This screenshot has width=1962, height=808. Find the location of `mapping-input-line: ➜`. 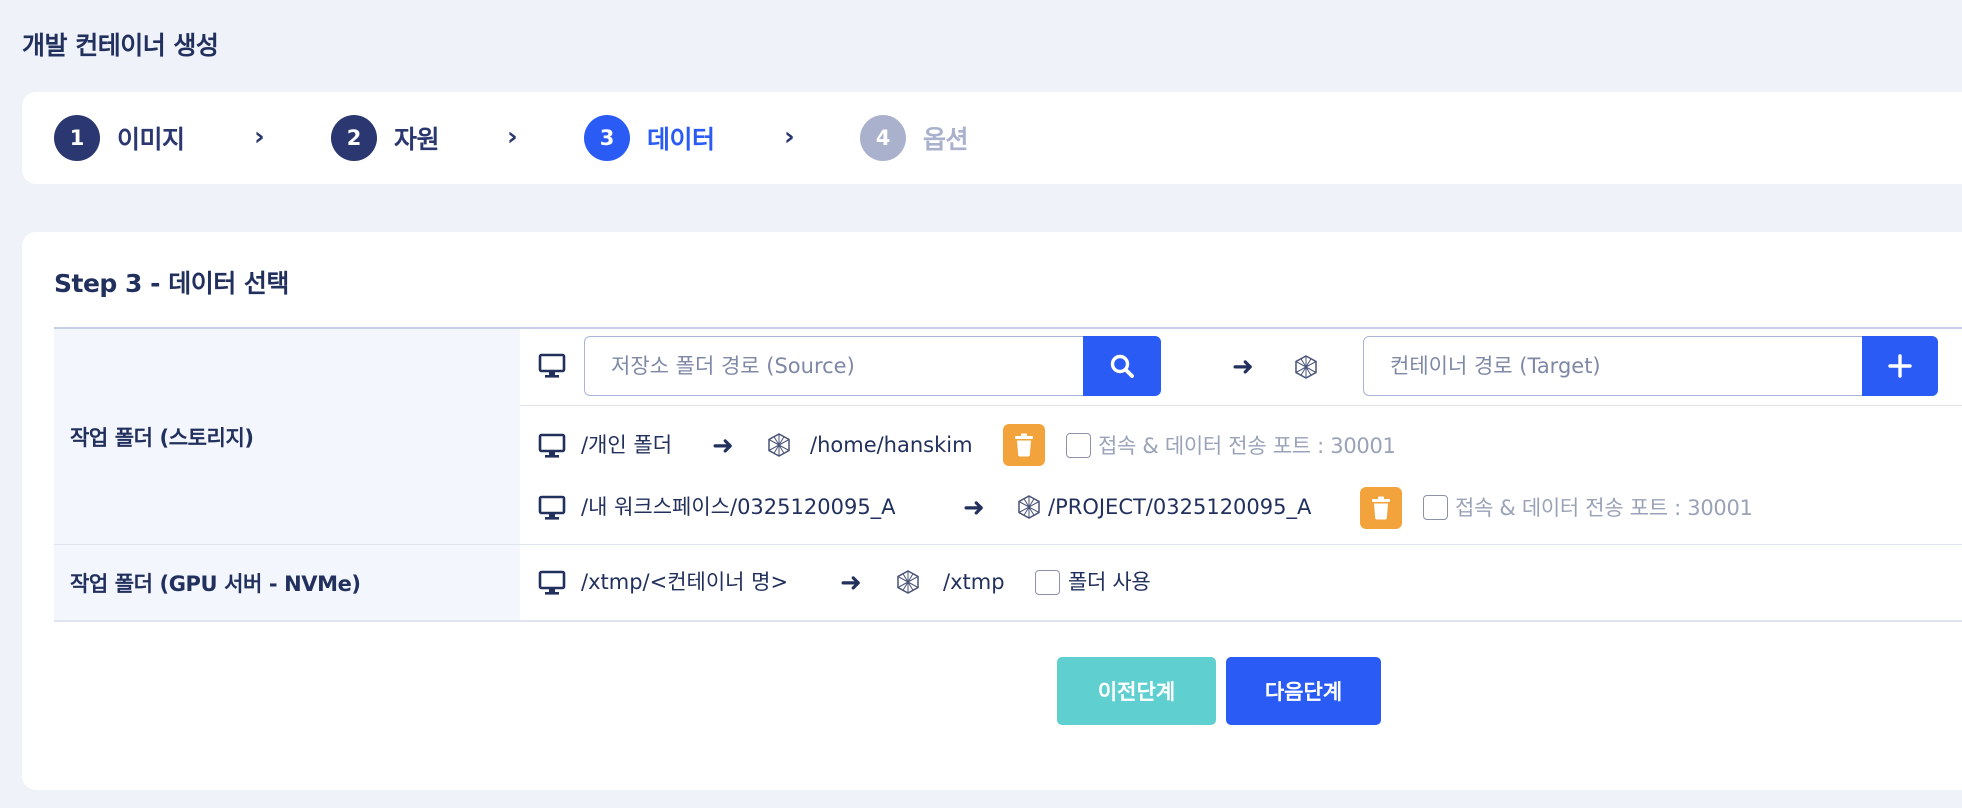

mapping-input-line: ➜ is located at coordinates (1241, 367).